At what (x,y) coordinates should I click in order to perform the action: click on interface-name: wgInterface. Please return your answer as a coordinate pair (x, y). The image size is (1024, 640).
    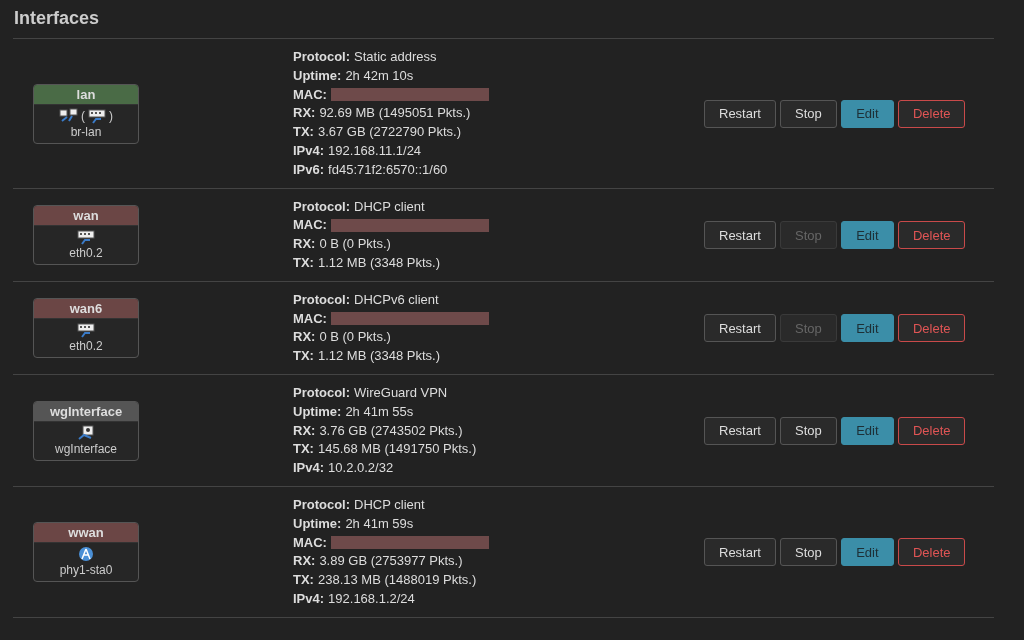
    Looking at the image, I should click on (86, 411).